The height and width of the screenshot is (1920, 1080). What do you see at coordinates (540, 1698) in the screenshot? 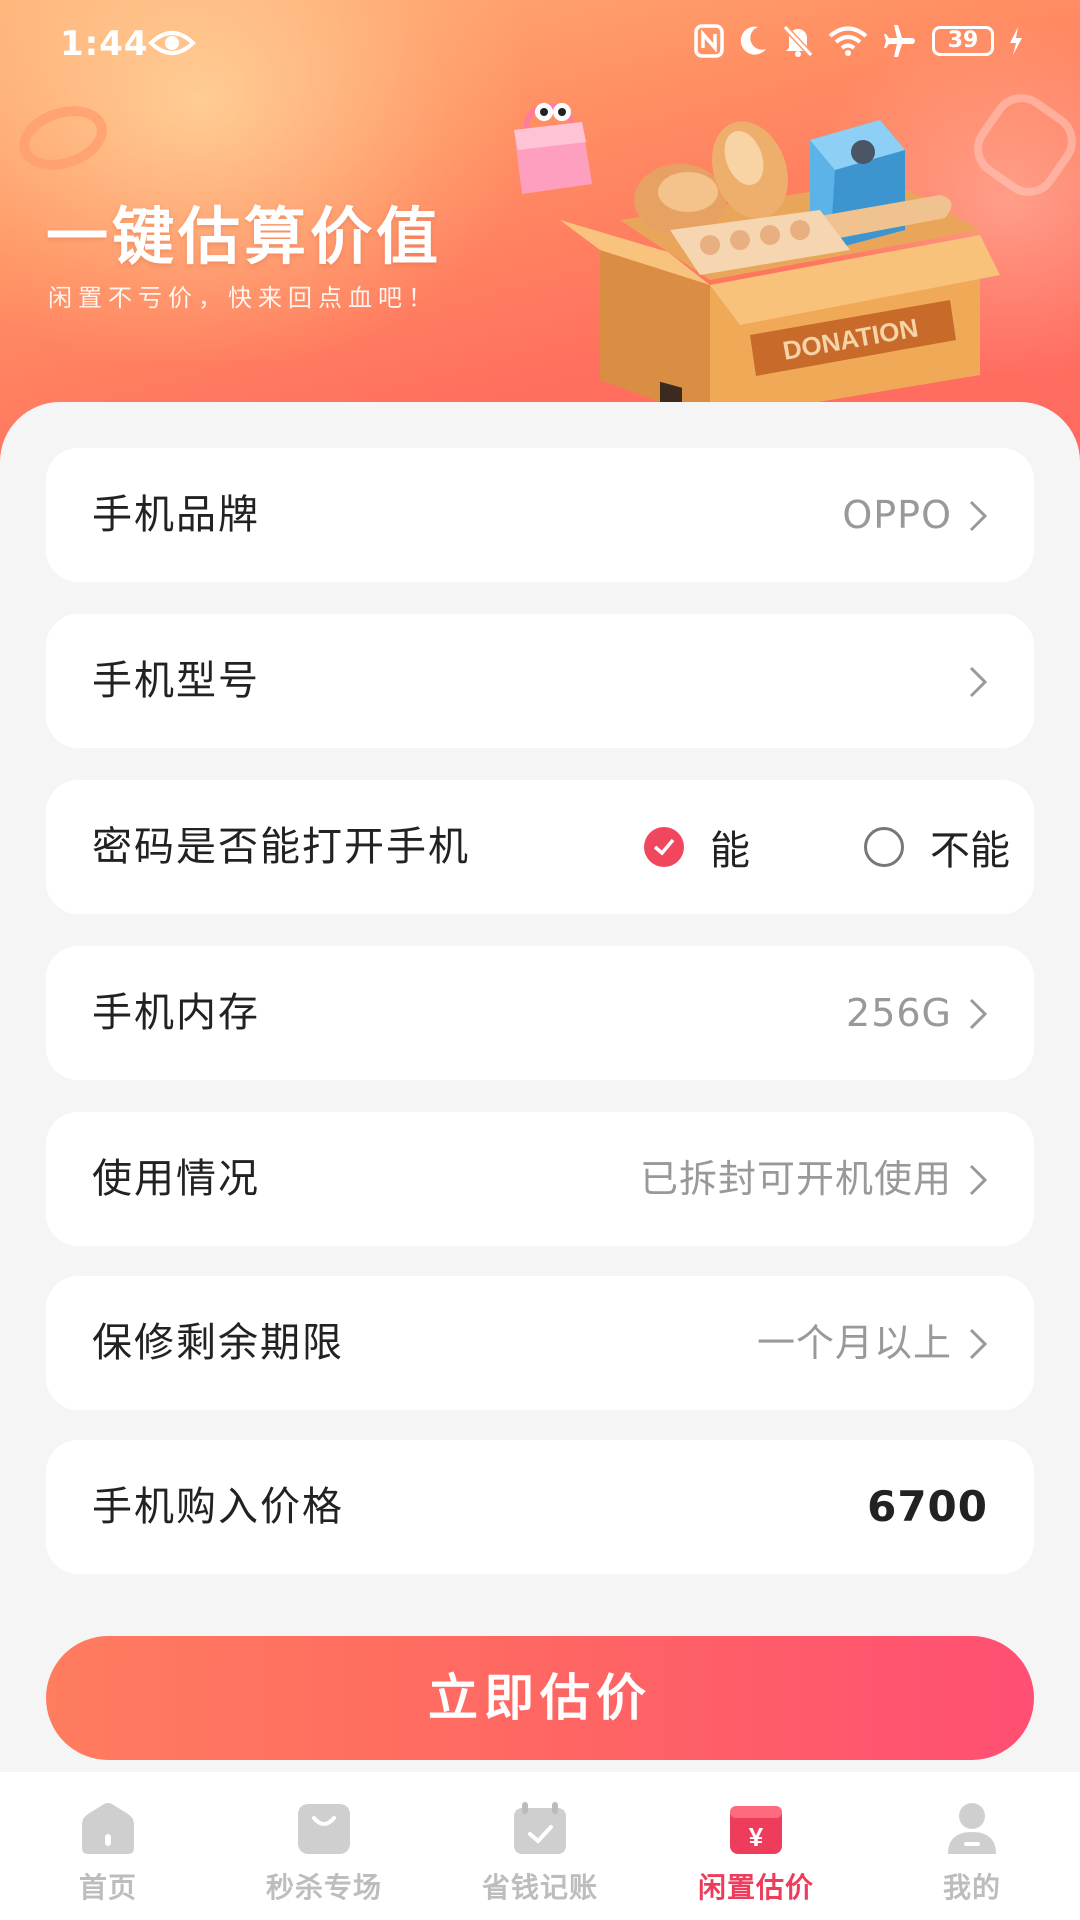
I see `estimate-button: 立即估价` at bounding box center [540, 1698].